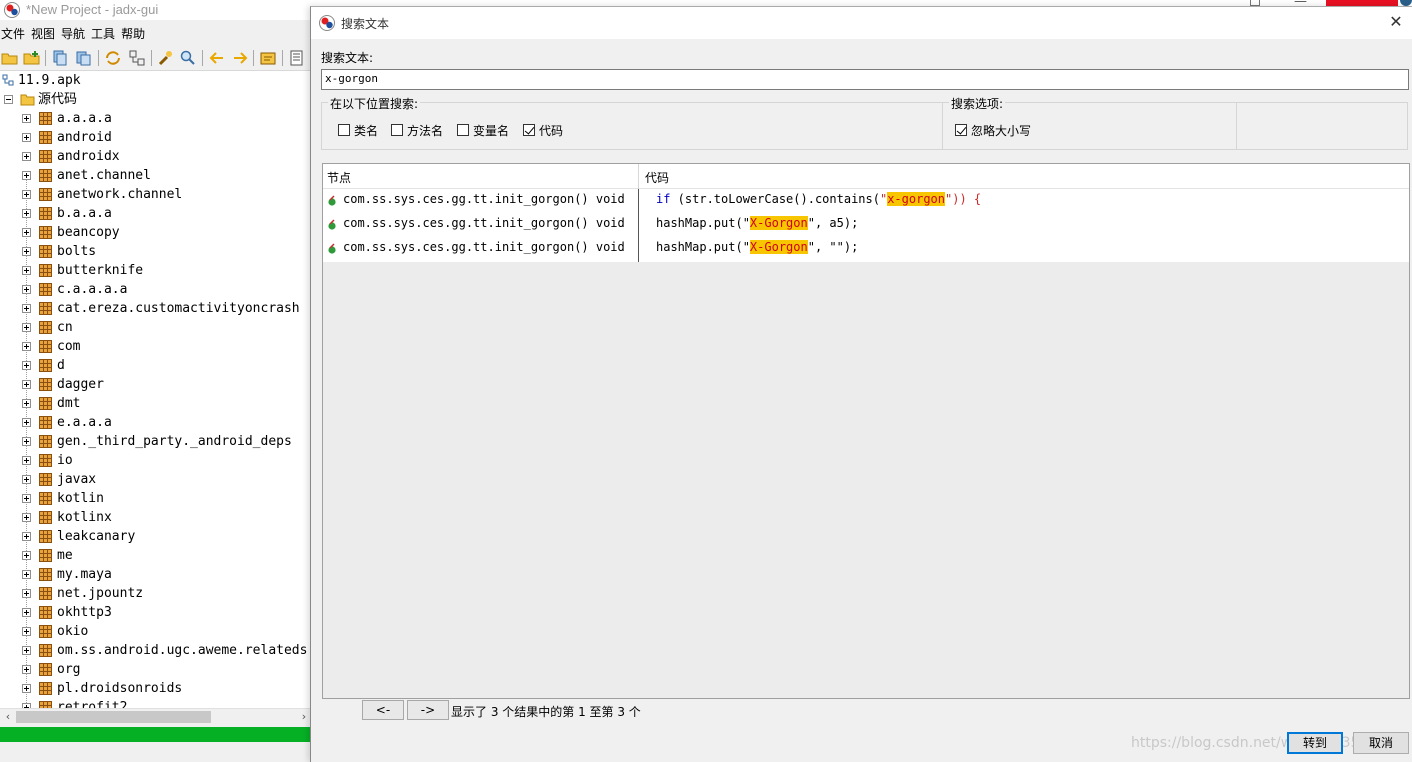  What do you see at coordinates (1315, 743) in the screenshot?
I see `goto-button: 转到` at bounding box center [1315, 743].